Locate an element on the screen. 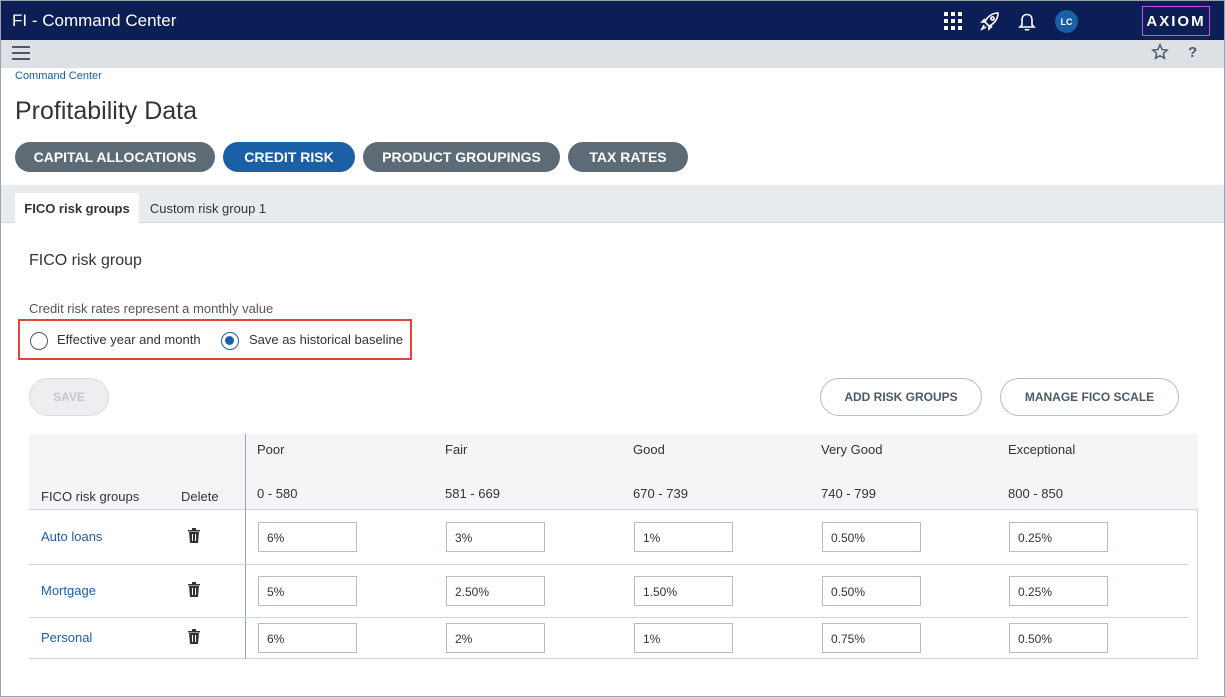 The width and height of the screenshot is (1225, 697). rate-input: 2.50% is located at coordinates (495, 591).